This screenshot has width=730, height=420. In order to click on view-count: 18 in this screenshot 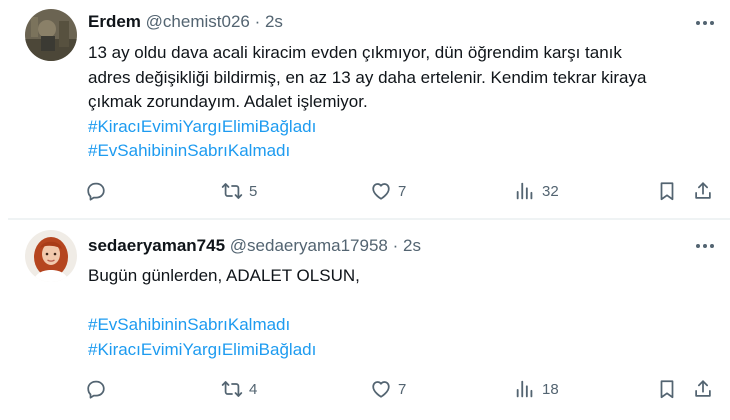, I will do `click(550, 389)`.